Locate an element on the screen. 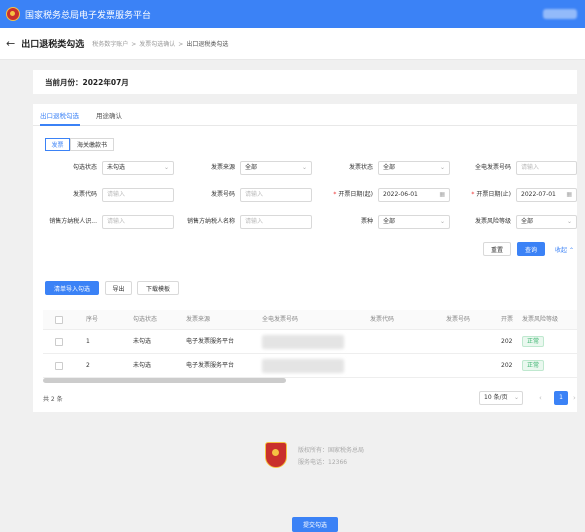  col-code: 发票代码 is located at coordinates (382, 319).